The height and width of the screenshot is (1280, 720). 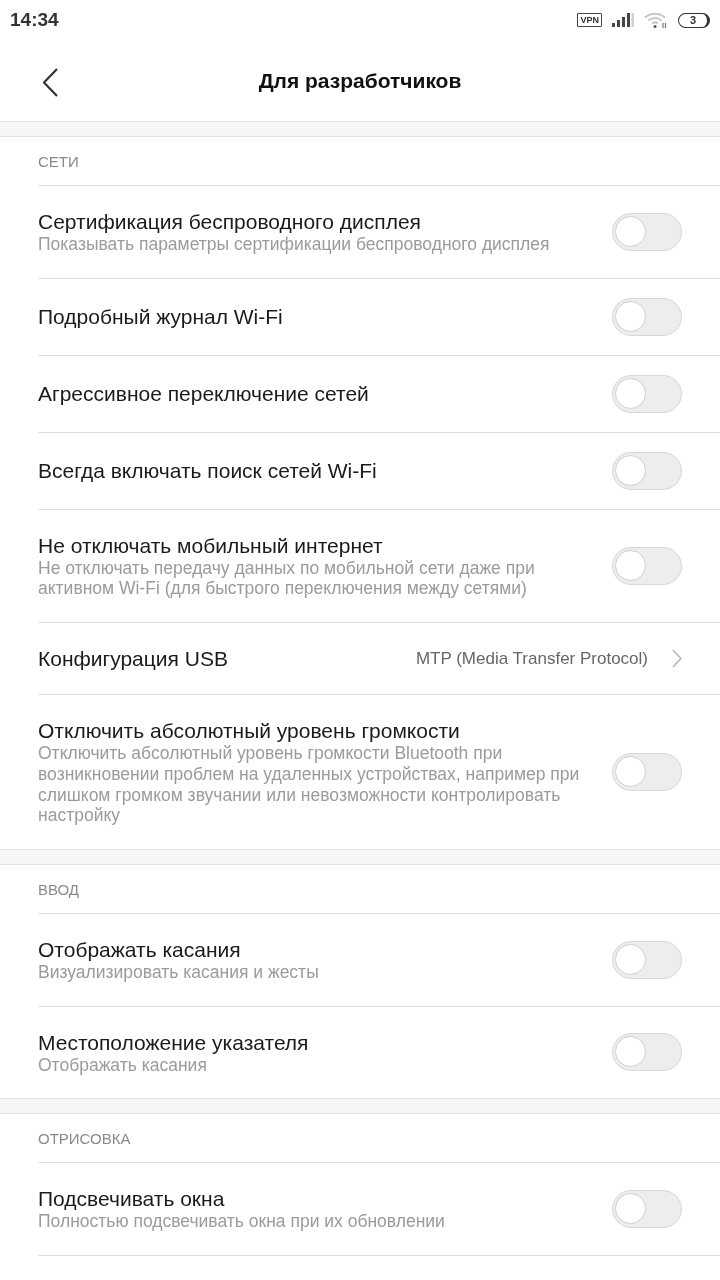 I want to click on back-chevron-icon, so click(x=50, y=82).